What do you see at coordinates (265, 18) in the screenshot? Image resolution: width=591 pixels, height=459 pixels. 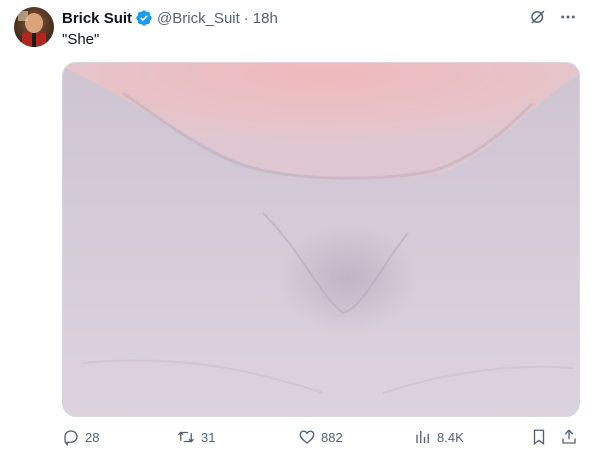 I see `timestamp: 18h` at bounding box center [265, 18].